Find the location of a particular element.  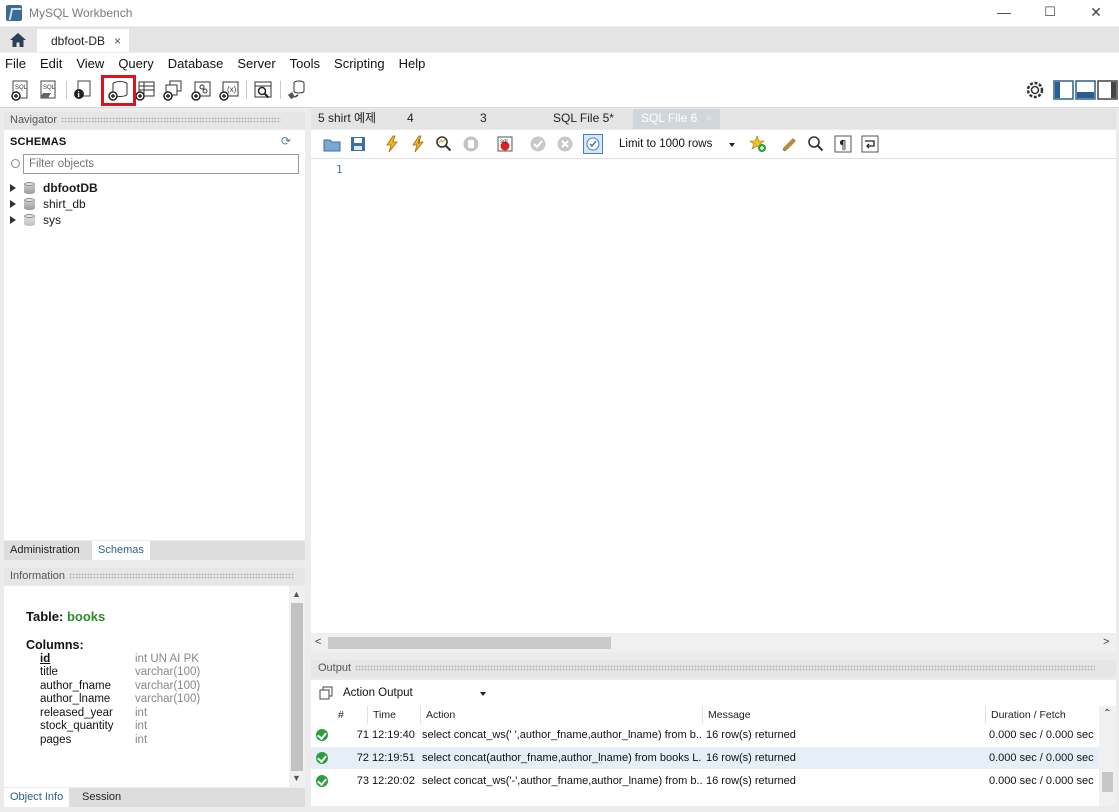

editor-tab: 3 is located at coordinates (483, 119).